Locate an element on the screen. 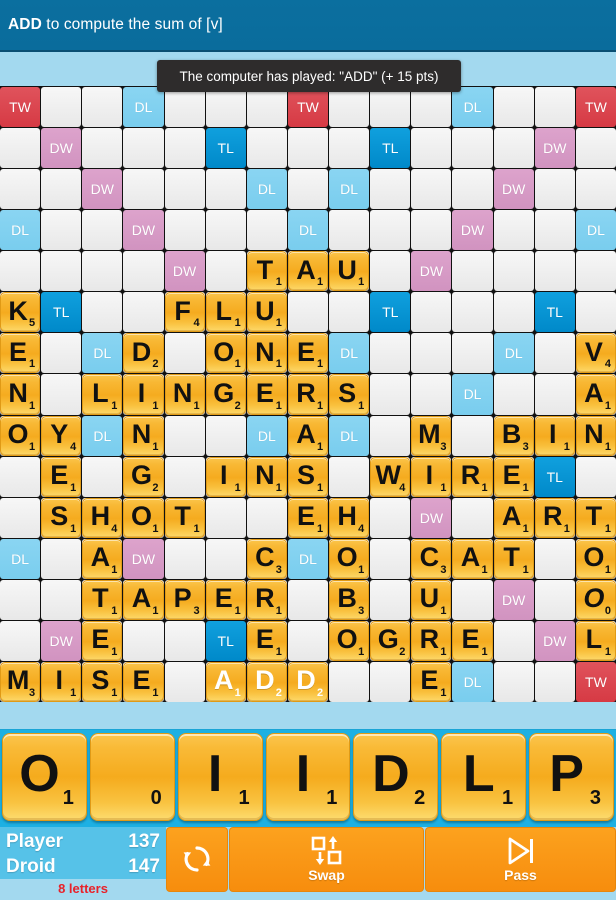  board-tile: N1 is located at coordinates (184, 394).